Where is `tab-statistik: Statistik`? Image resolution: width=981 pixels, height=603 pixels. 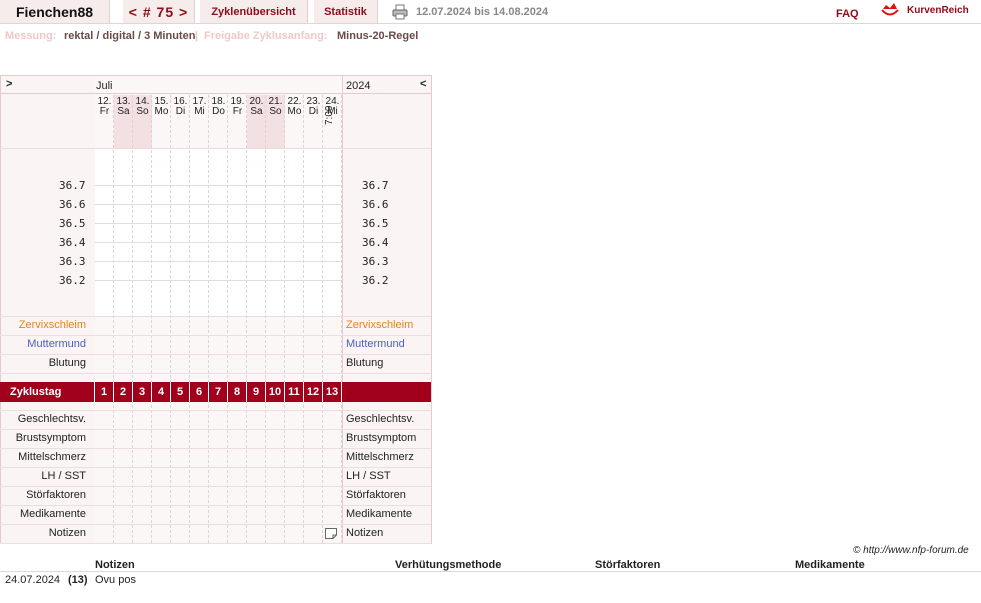 tab-statistik: Statistik is located at coordinates (346, 11).